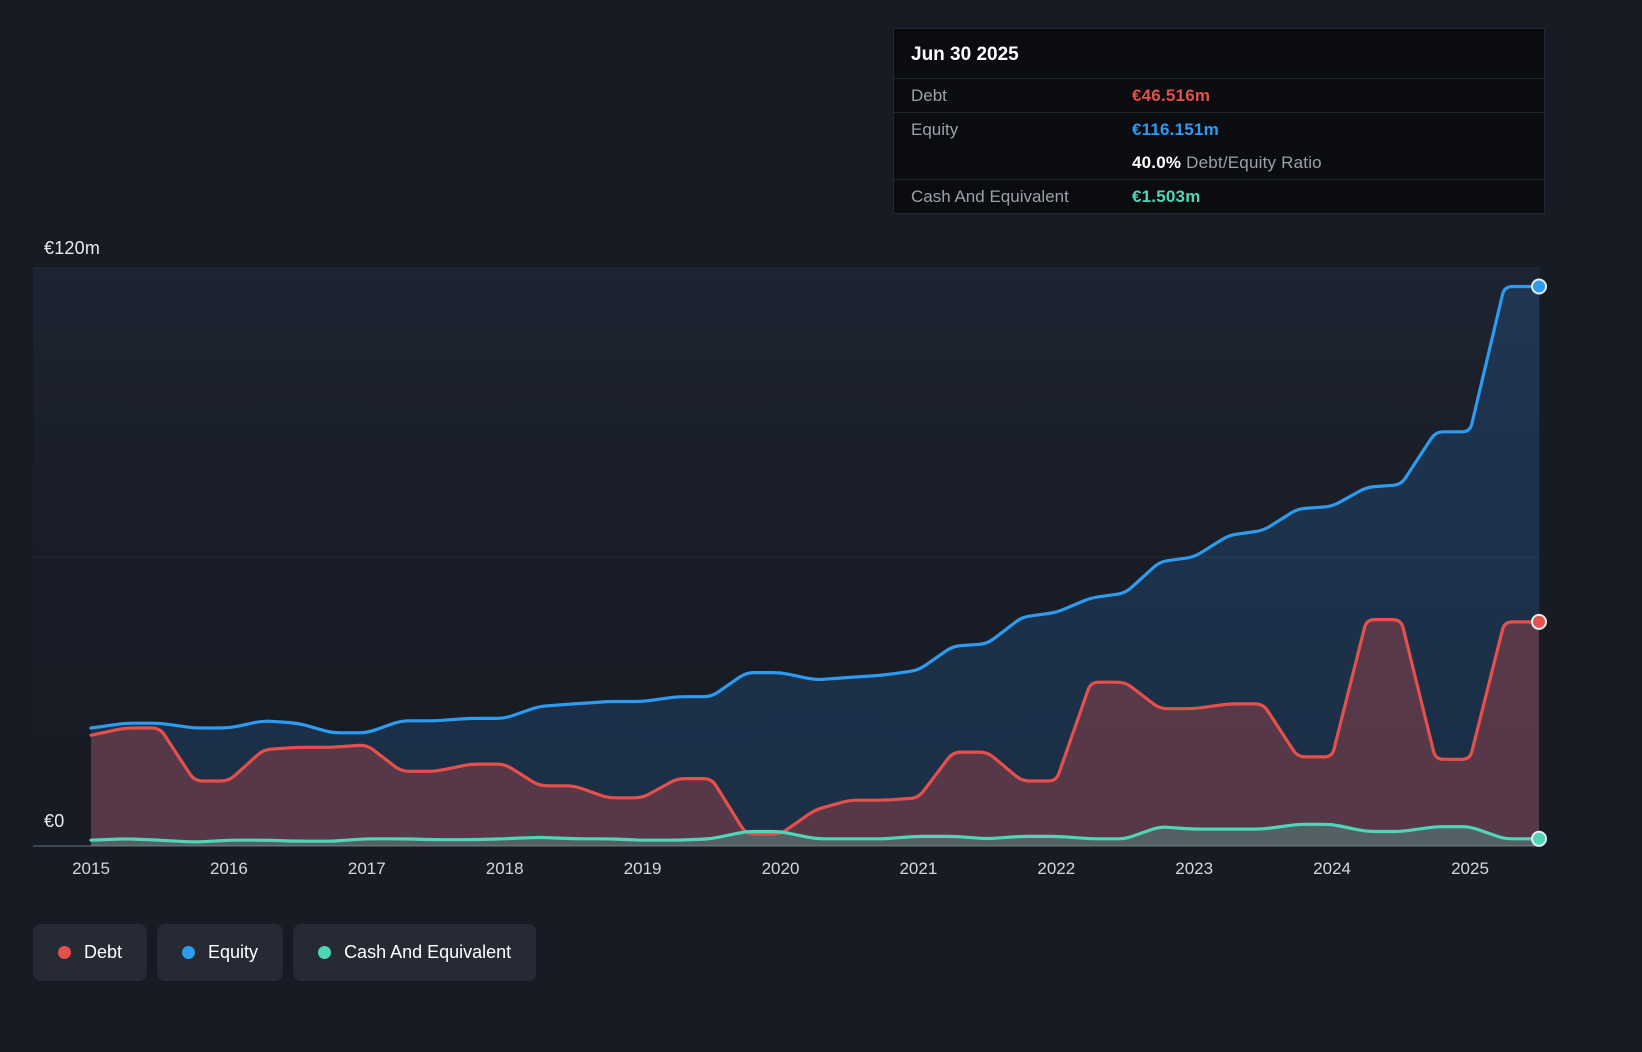 The height and width of the screenshot is (1052, 1642). What do you see at coordinates (64, 952) in the screenshot?
I see `debt-dot-icon` at bounding box center [64, 952].